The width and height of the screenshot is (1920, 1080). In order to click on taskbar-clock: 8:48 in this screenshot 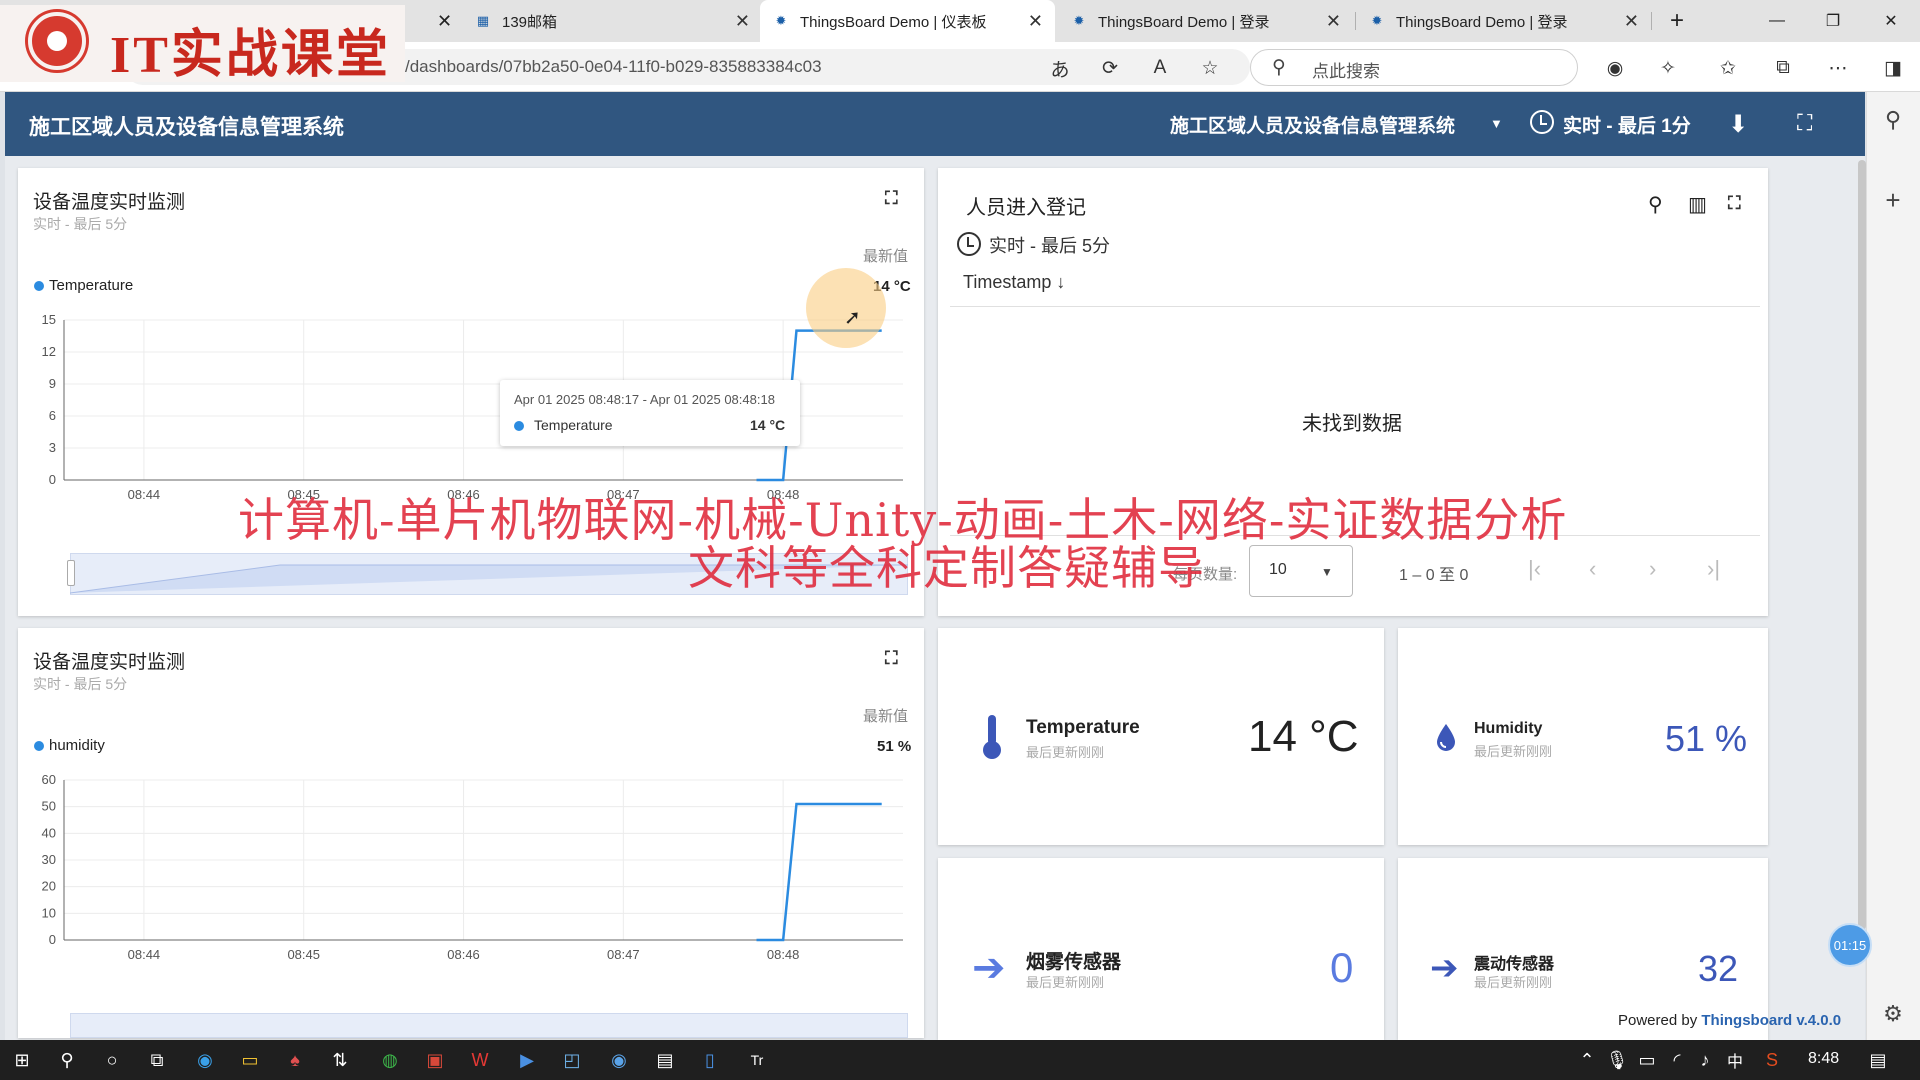, I will do `click(1823, 1059)`.